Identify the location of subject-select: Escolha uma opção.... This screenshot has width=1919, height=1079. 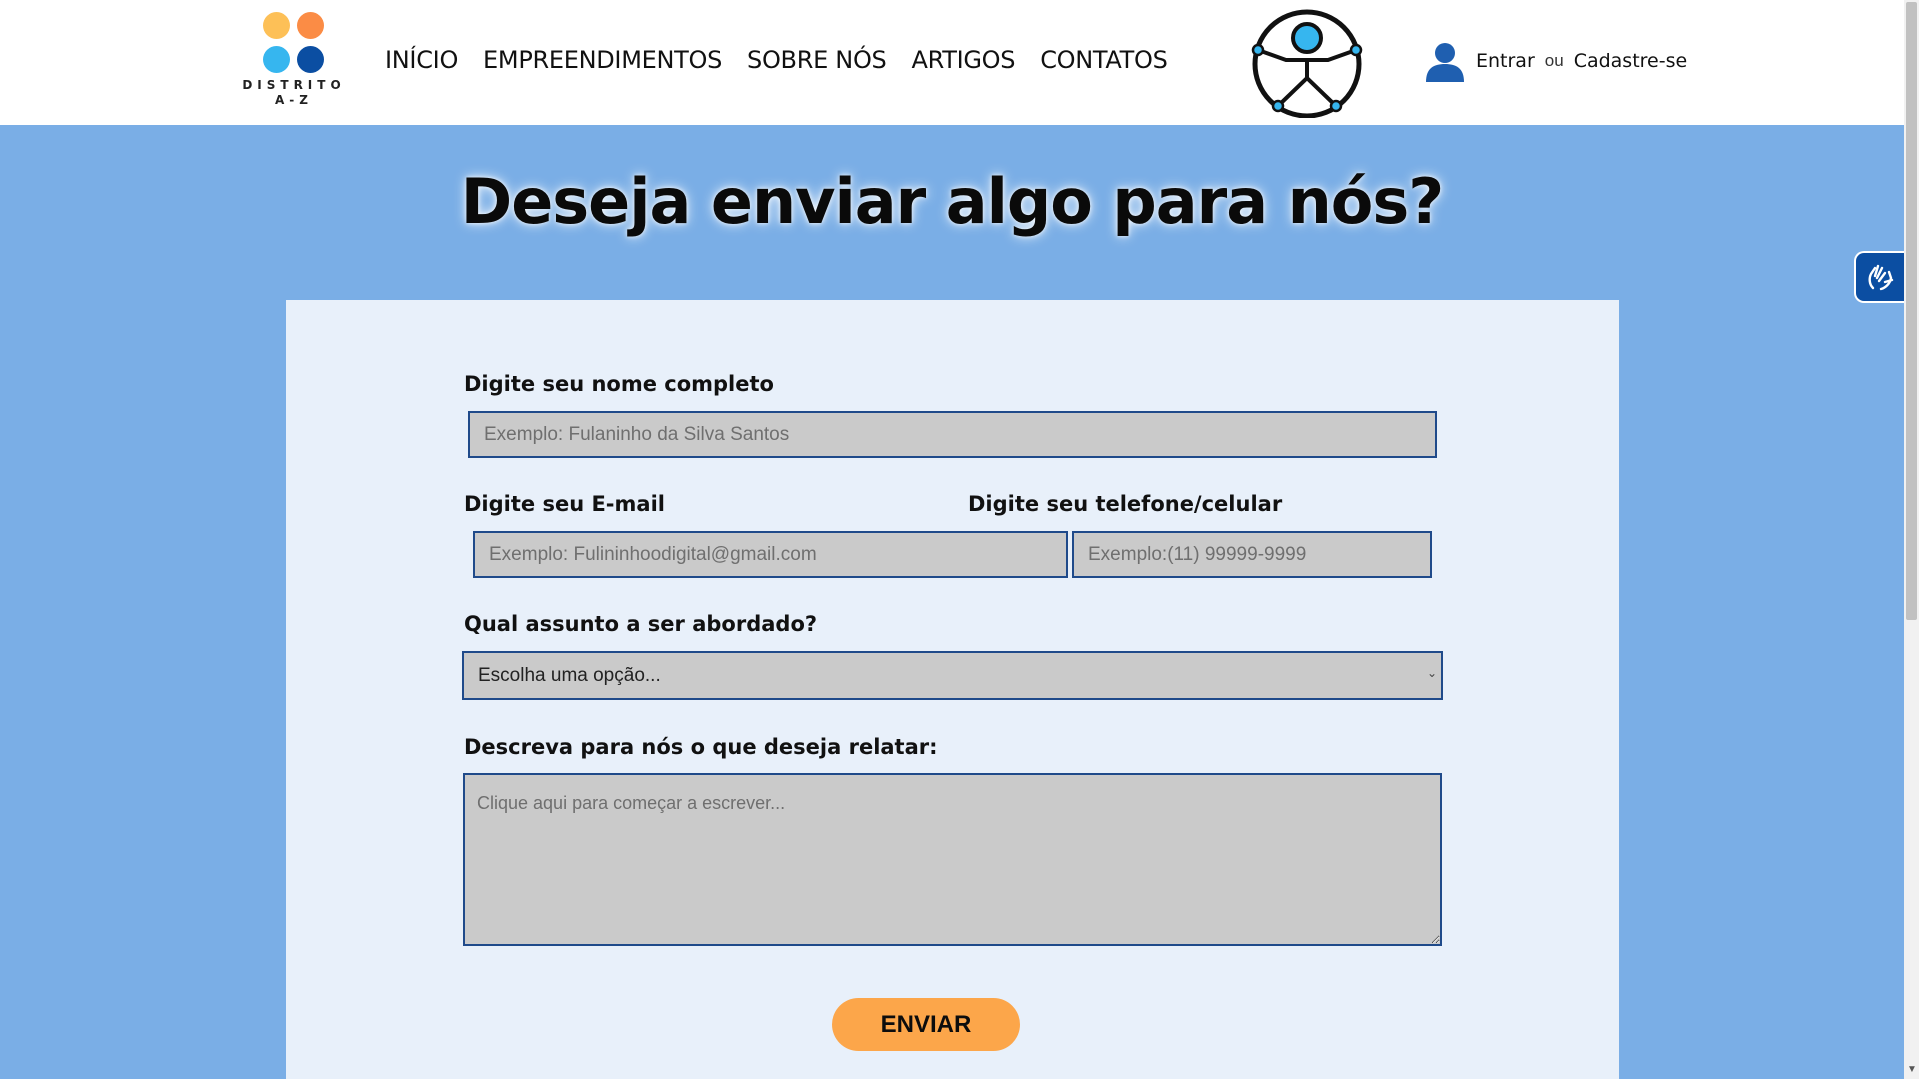
(952, 675).